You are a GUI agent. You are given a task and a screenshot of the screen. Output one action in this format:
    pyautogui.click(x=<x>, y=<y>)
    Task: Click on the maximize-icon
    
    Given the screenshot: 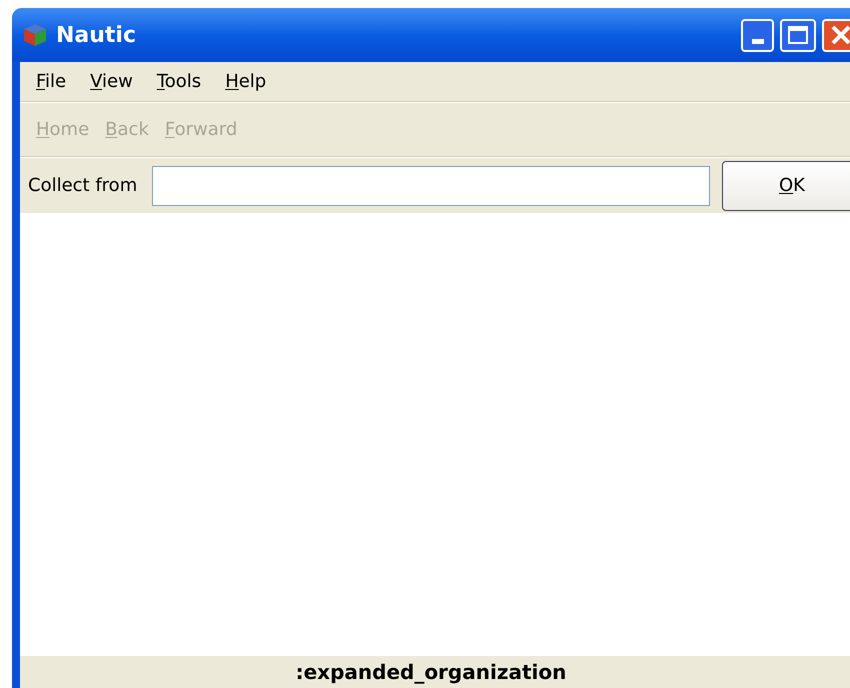 What is the action you would take?
    pyautogui.click(x=798, y=35)
    